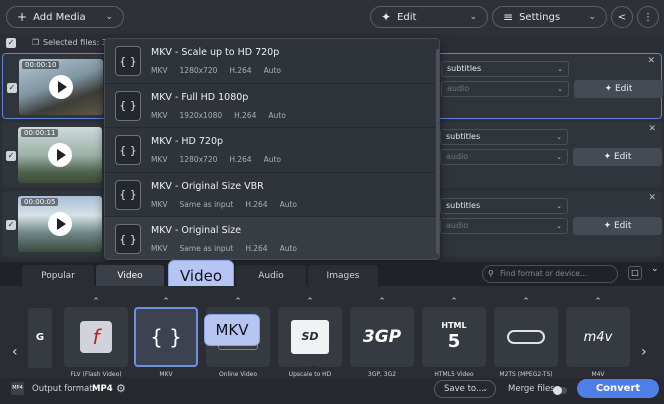 This screenshot has width=664, height=404. Describe the element at coordinates (76, 42) in the screenshot. I see `selected-files-label: Selected files: 3/` at that location.